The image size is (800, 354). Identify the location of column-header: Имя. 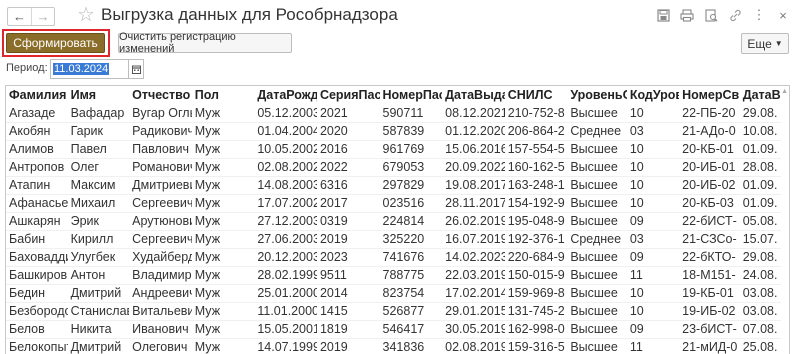
(99, 95).